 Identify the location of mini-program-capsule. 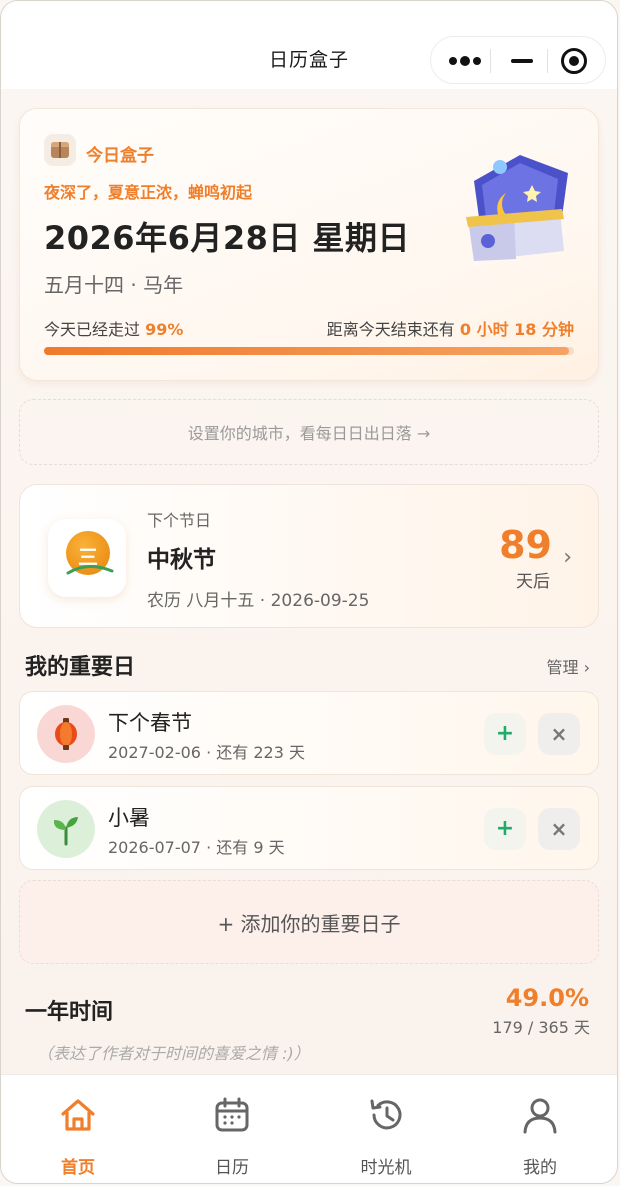
(518, 60).